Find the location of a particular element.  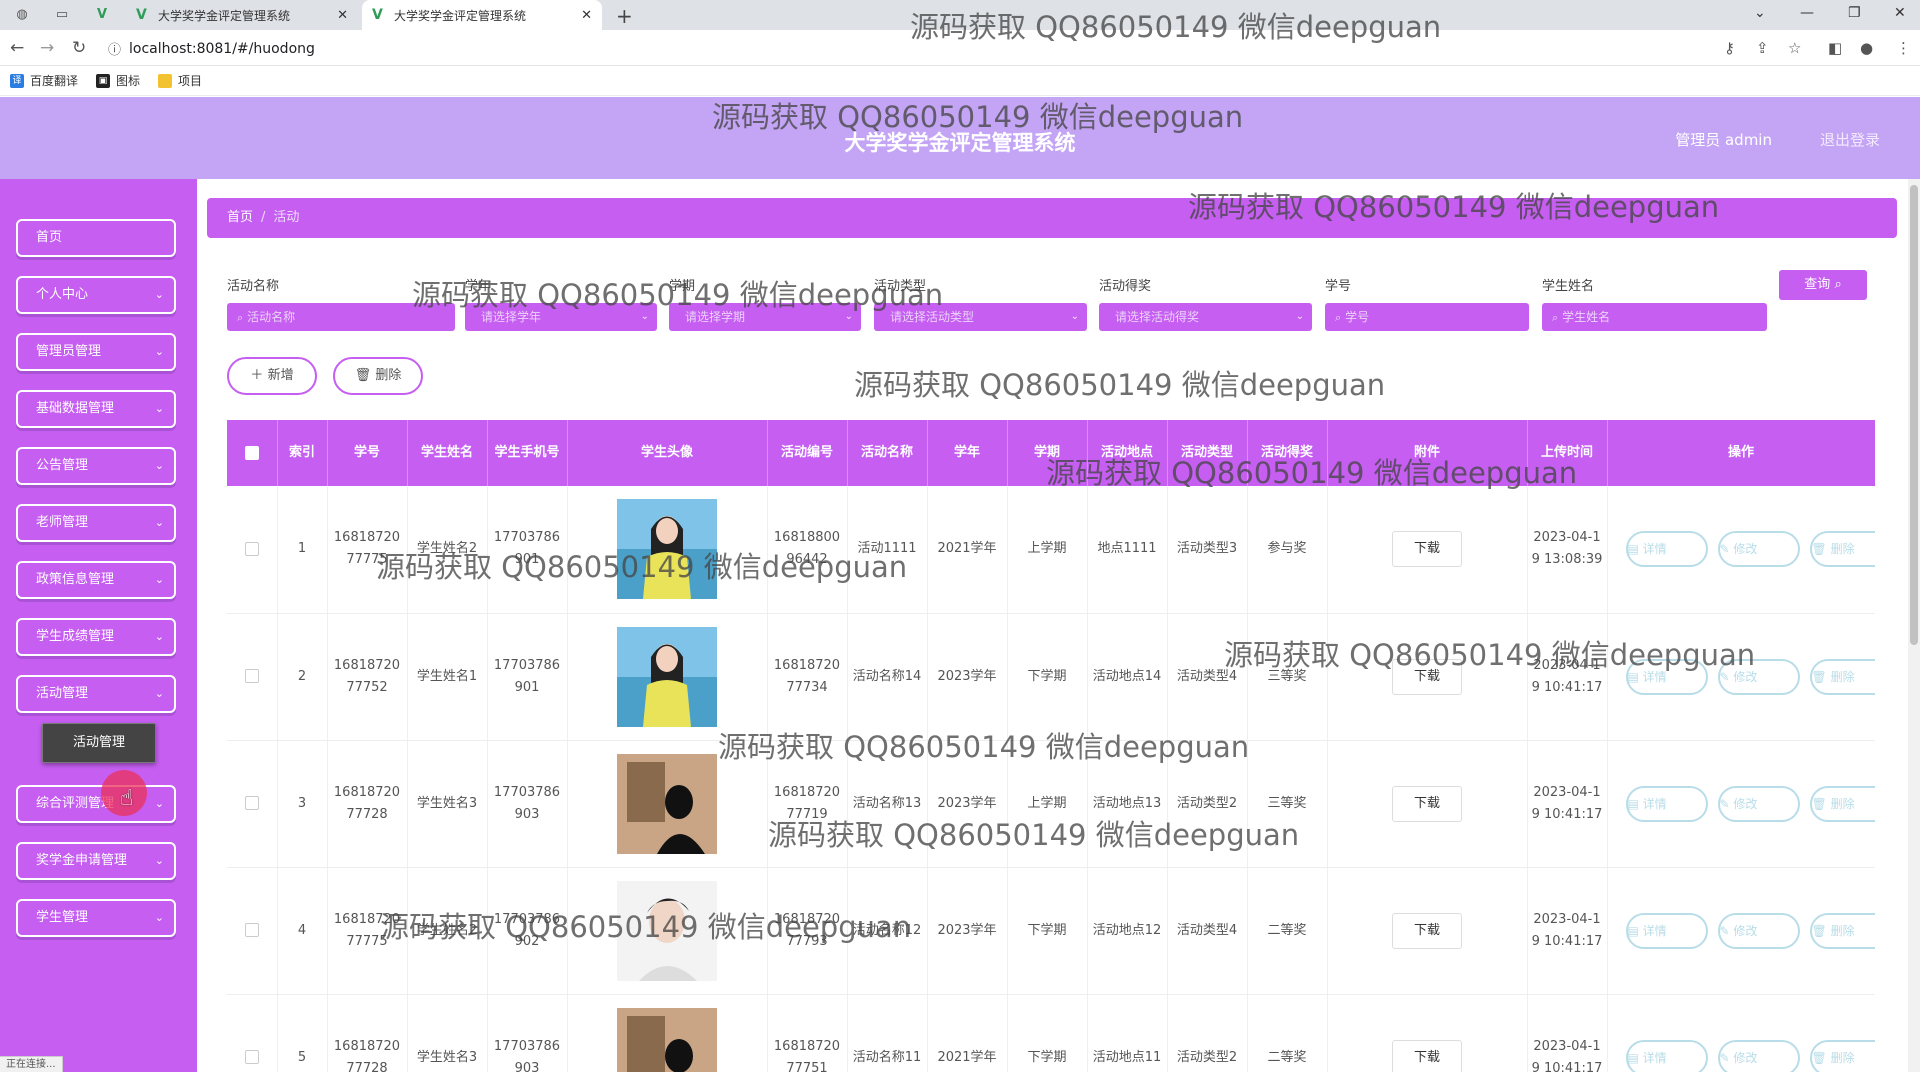

sidebar-item-label: 基础数据管理 is located at coordinates (75, 408).